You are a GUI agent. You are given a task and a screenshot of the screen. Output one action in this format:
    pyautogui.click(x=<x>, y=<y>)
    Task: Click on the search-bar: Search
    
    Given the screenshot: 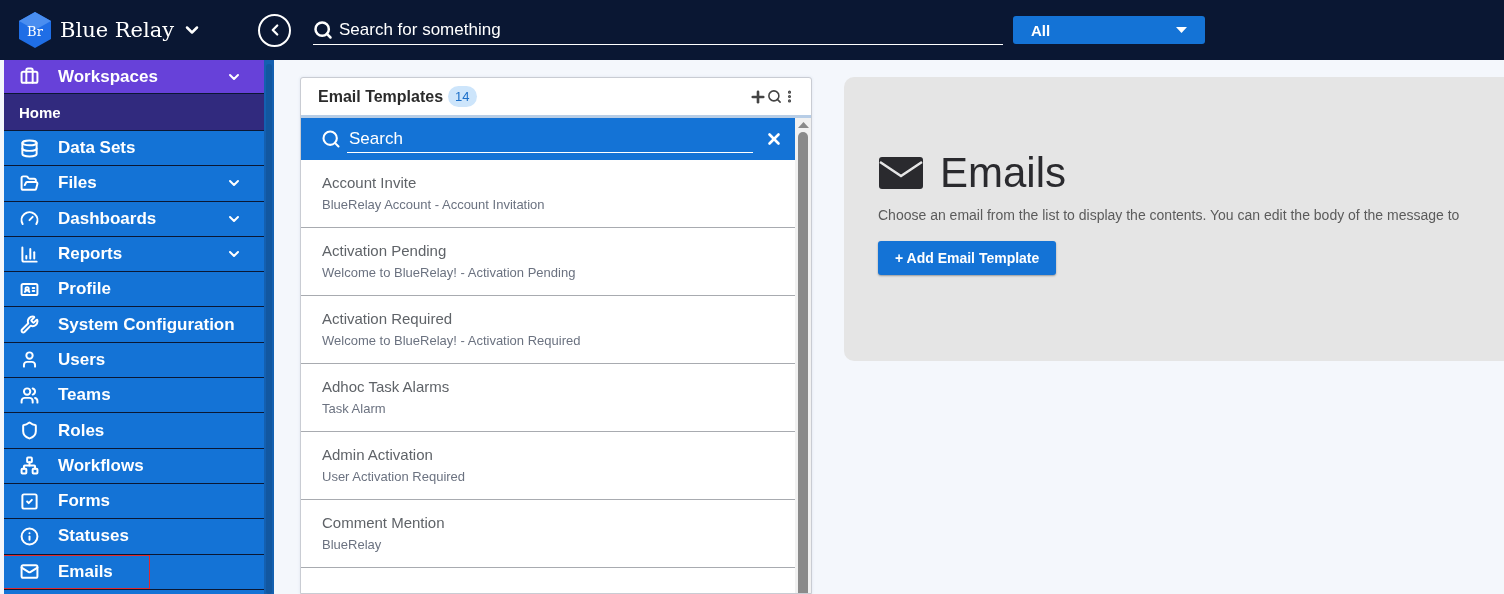 What is the action you would take?
    pyautogui.click(x=548, y=139)
    